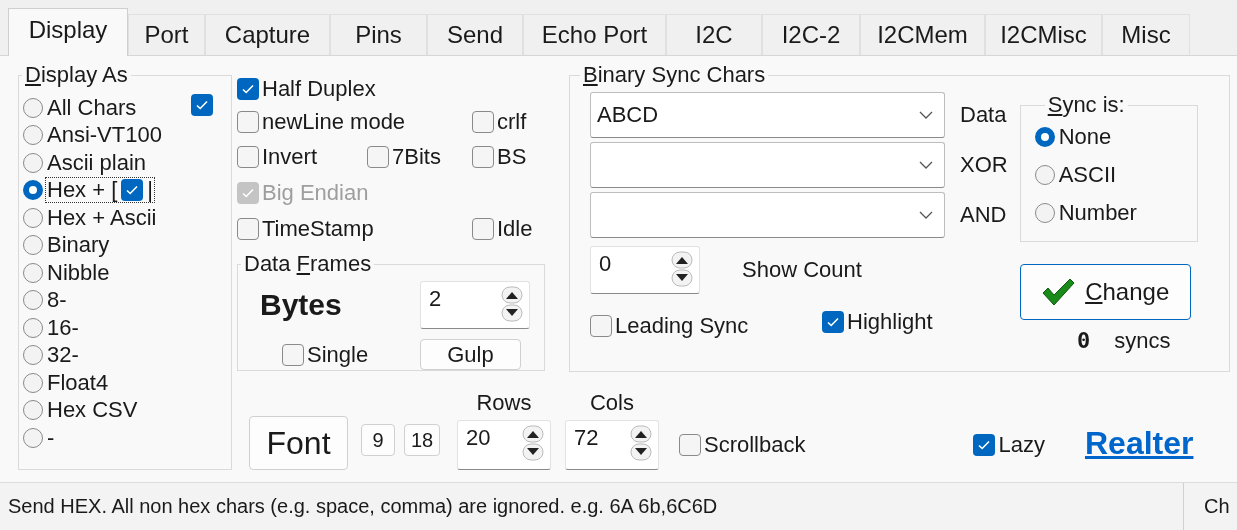 This screenshot has width=1237, height=530. What do you see at coordinates (51, 437) in the screenshot?
I see `radio-label: -` at bounding box center [51, 437].